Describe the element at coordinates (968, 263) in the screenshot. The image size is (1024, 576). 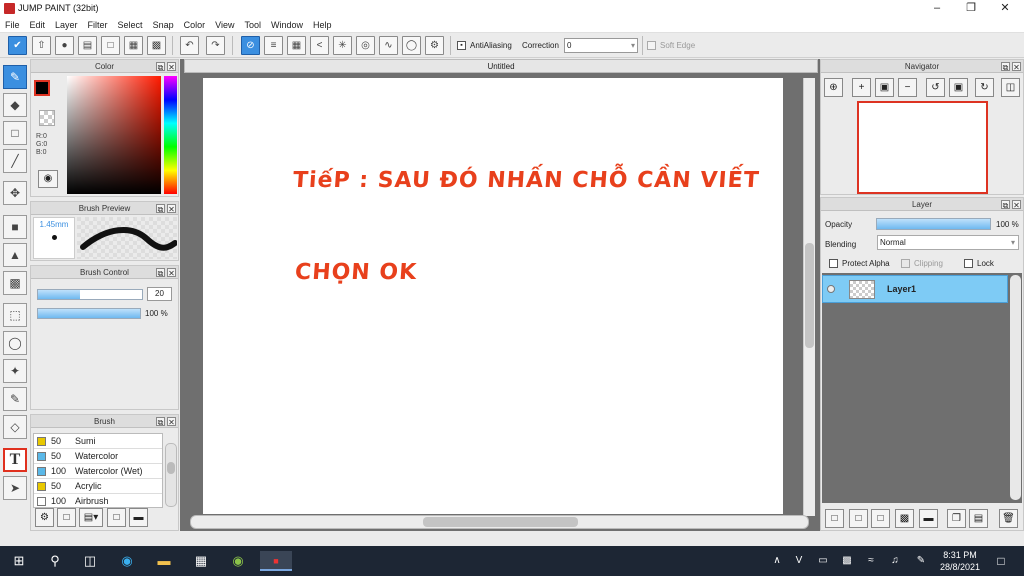
I see `lock-checkbox` at that location.